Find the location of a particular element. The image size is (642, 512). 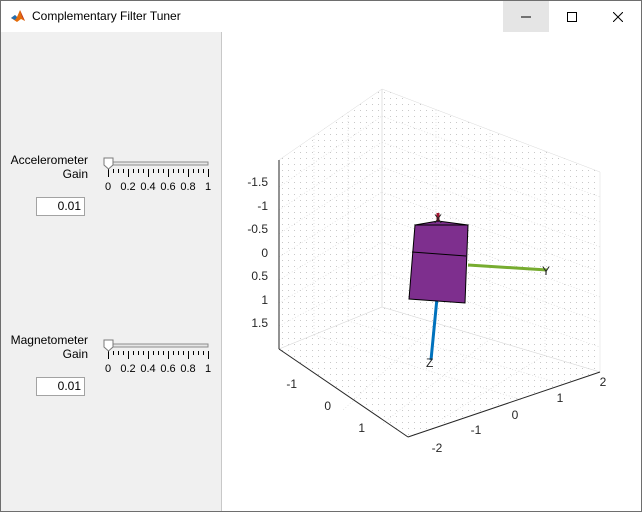

close-button is located at coordinates (618, 16).